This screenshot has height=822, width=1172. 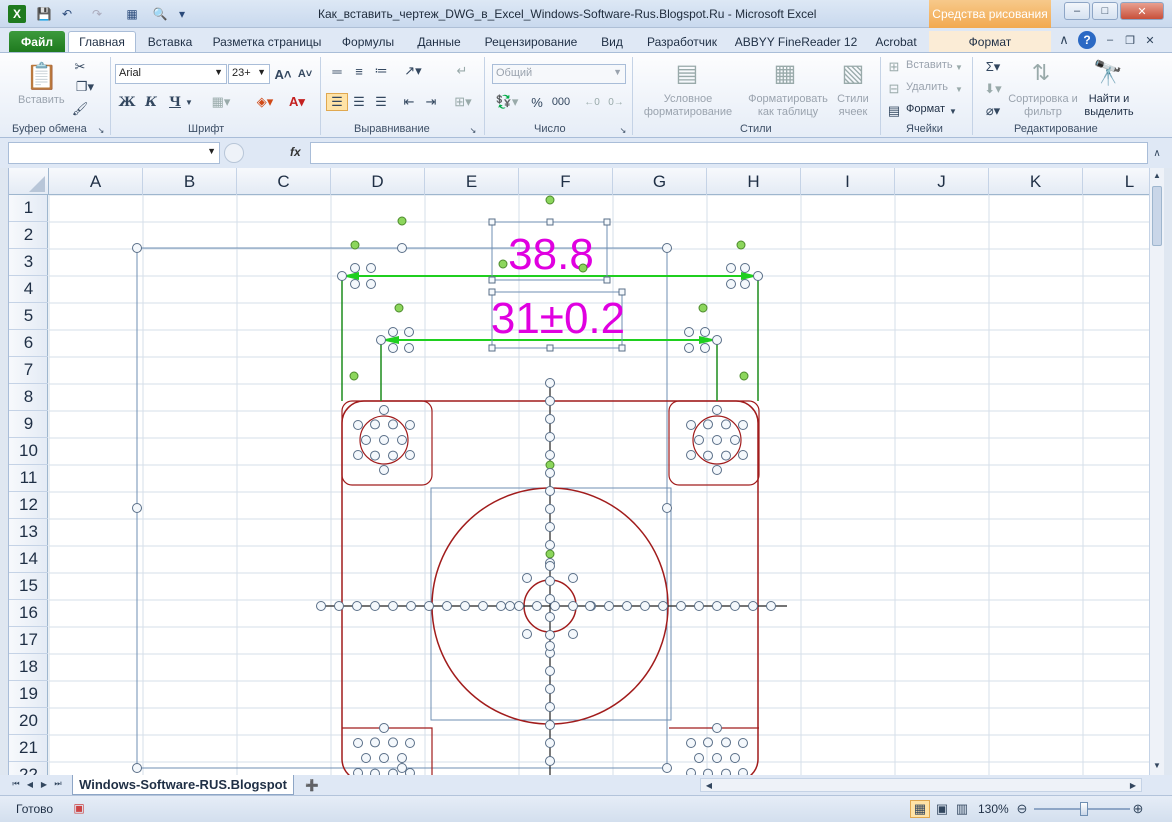 I want to click on number-format-combo: Общий ▼, so click(x=559, y=74).